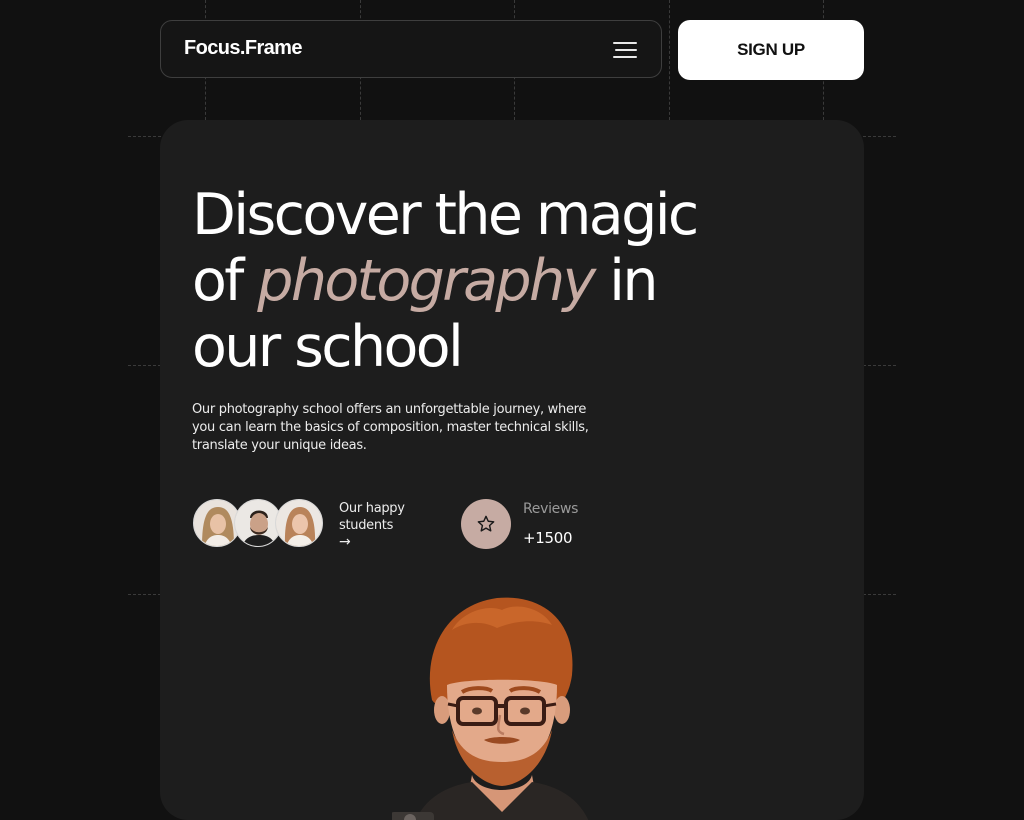  What do you see at coordinates (771, 50) in the screenshot?
I see `sign-up-button: SIGN UP` at bounding box center [771, 50].